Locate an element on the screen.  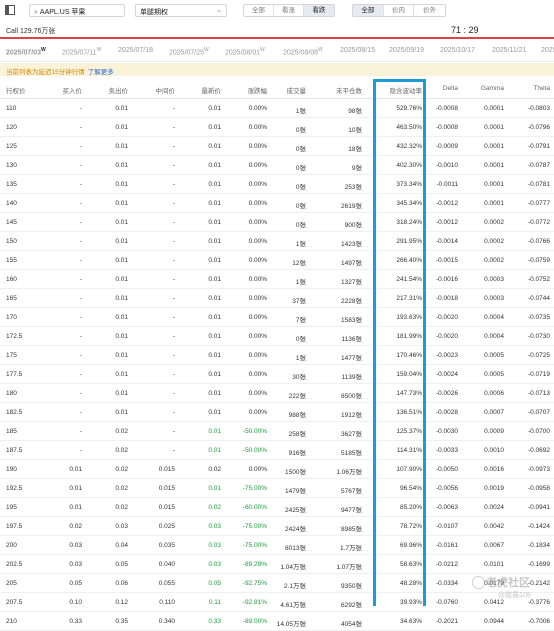
column-header: 买入价 is located at coordinates (61, 90).